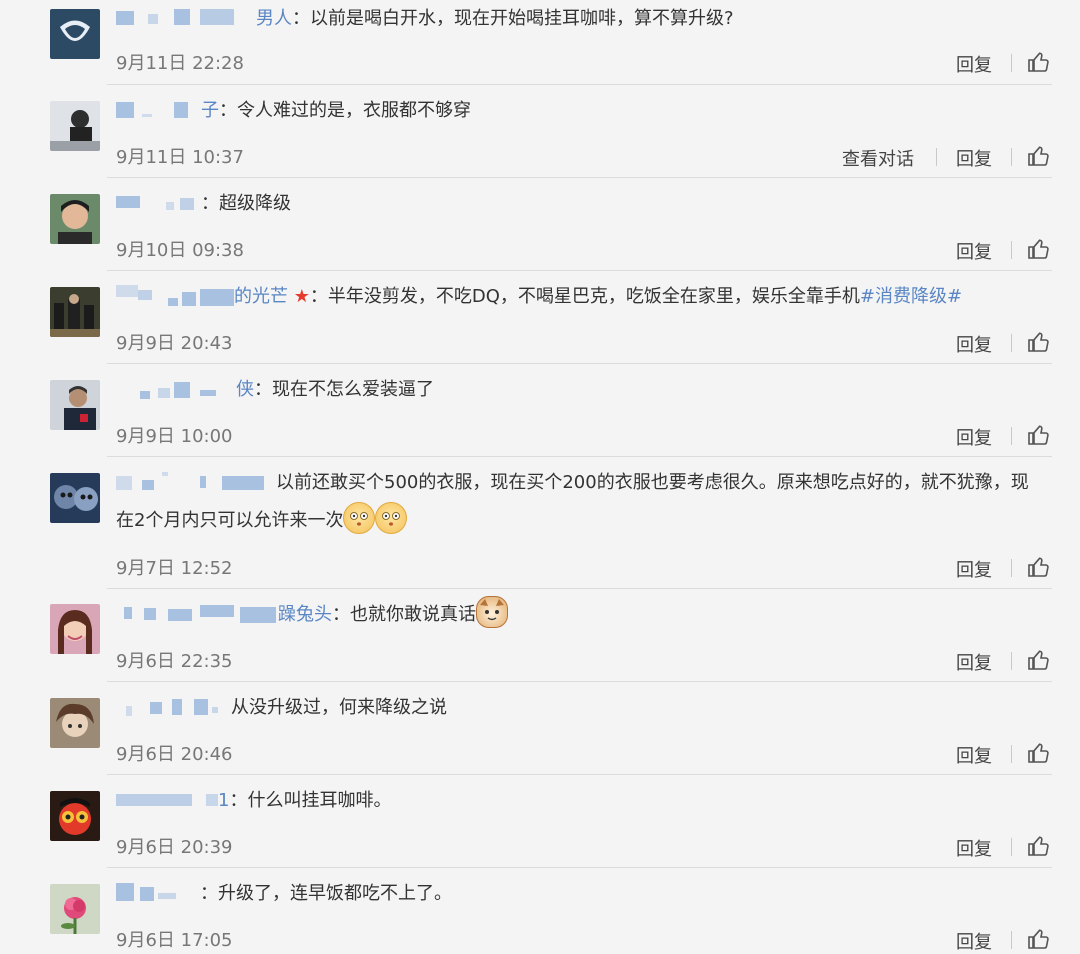 The width and height of the screenshot is (1080, 954). What do you see at coordinates (339, 707) in the screenshot?
I see `comment-text: 从没升级过，何来降级之说` at bounding box center [339, 707].